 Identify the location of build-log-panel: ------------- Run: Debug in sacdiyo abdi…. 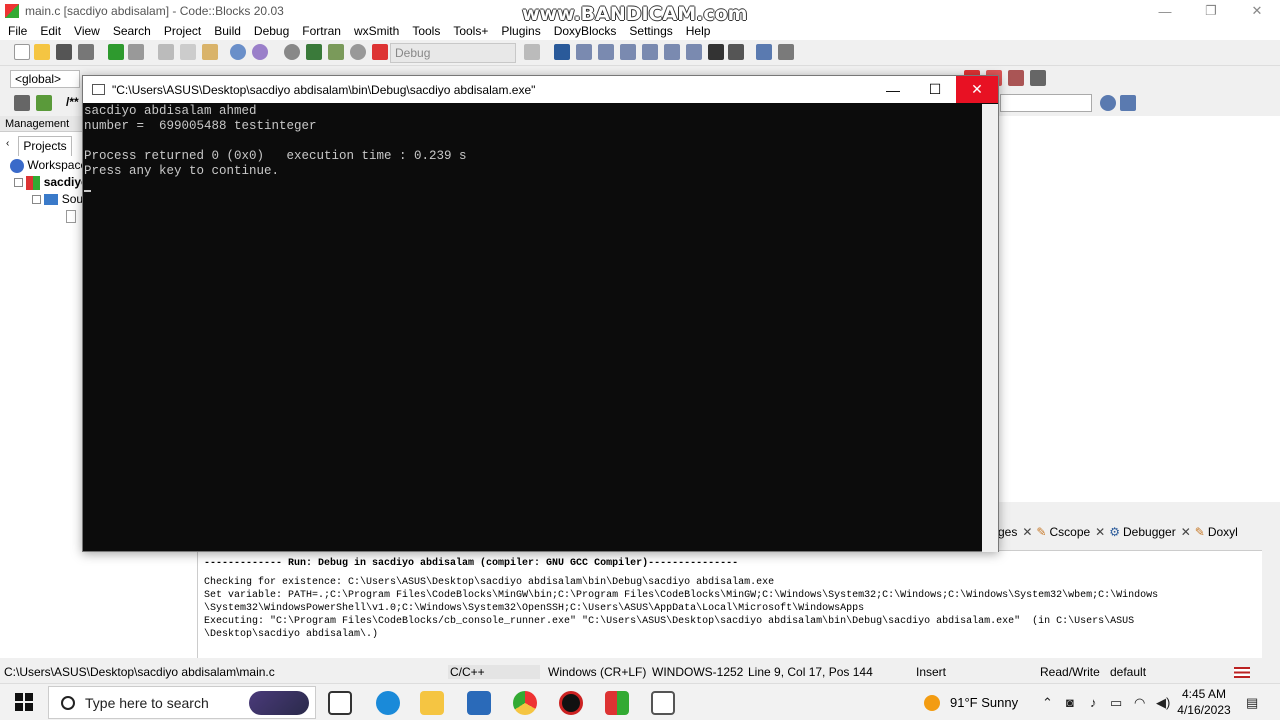
(739, 604).